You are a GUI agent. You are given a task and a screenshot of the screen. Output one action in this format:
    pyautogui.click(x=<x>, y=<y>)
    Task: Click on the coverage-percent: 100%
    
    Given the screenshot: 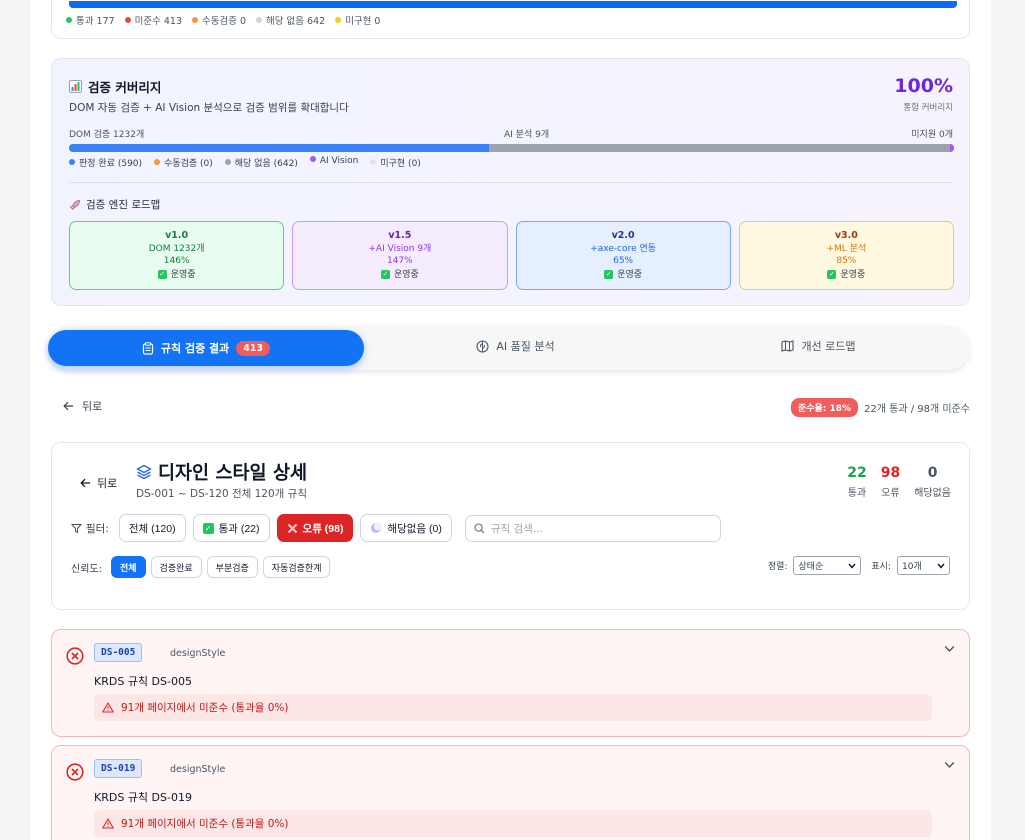 What is the action you would take?
    pyautogui.click(x=923, y=86)
    